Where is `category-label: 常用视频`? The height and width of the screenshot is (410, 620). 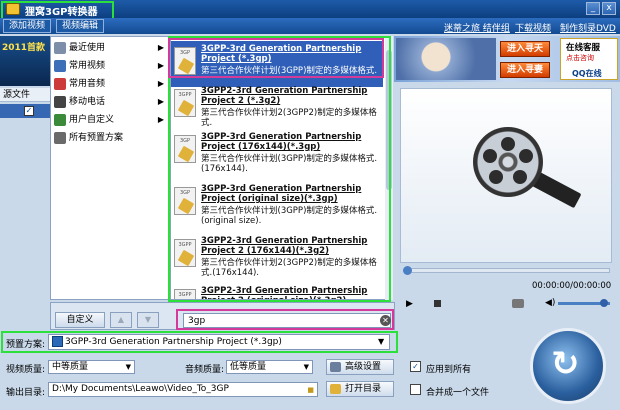
category-label: 常用视频 is located at coordinates (87, 66).